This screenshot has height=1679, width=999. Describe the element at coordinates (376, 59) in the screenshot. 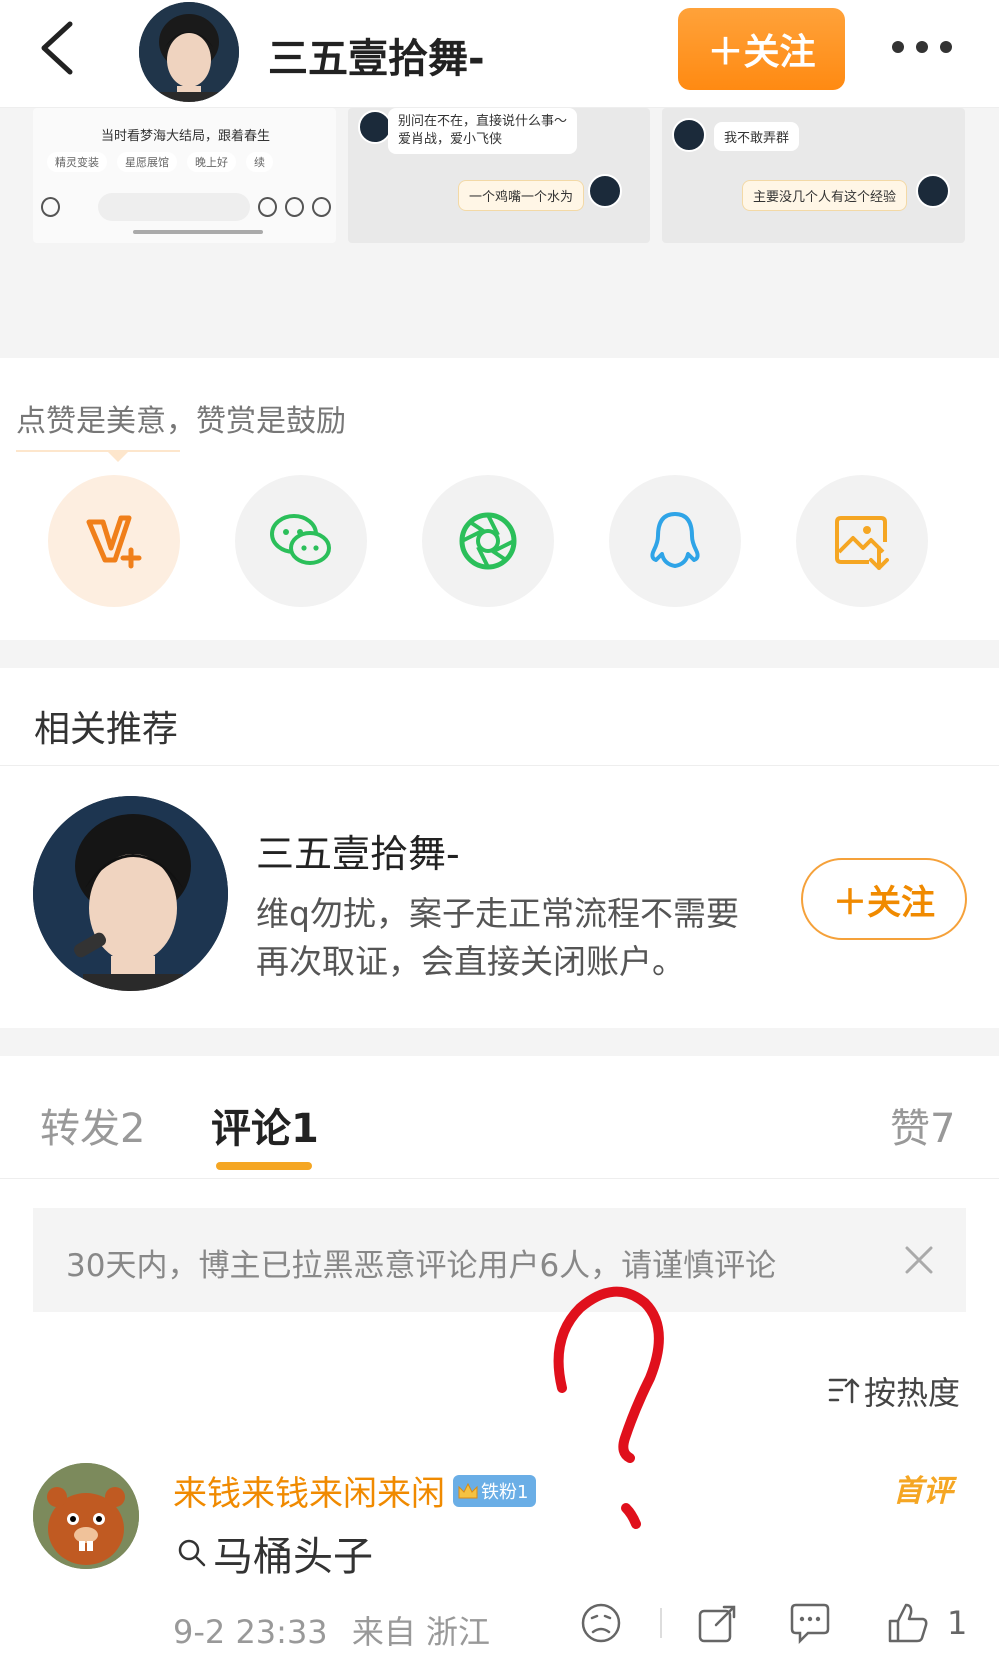

I see `page-title: 三五壹拾舞-` at that location.